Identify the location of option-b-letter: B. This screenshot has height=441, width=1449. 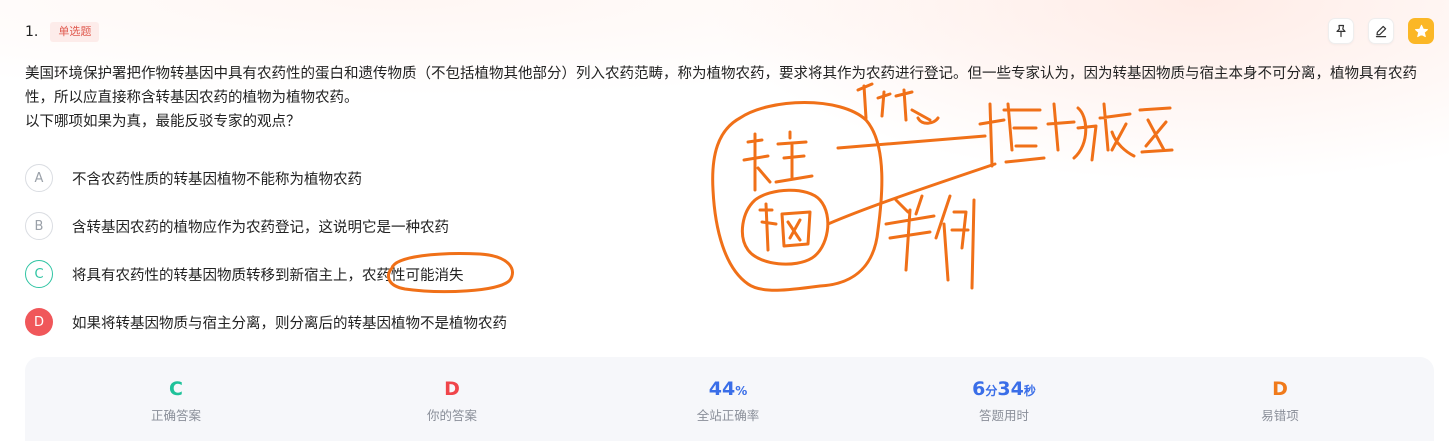
(39, 226).